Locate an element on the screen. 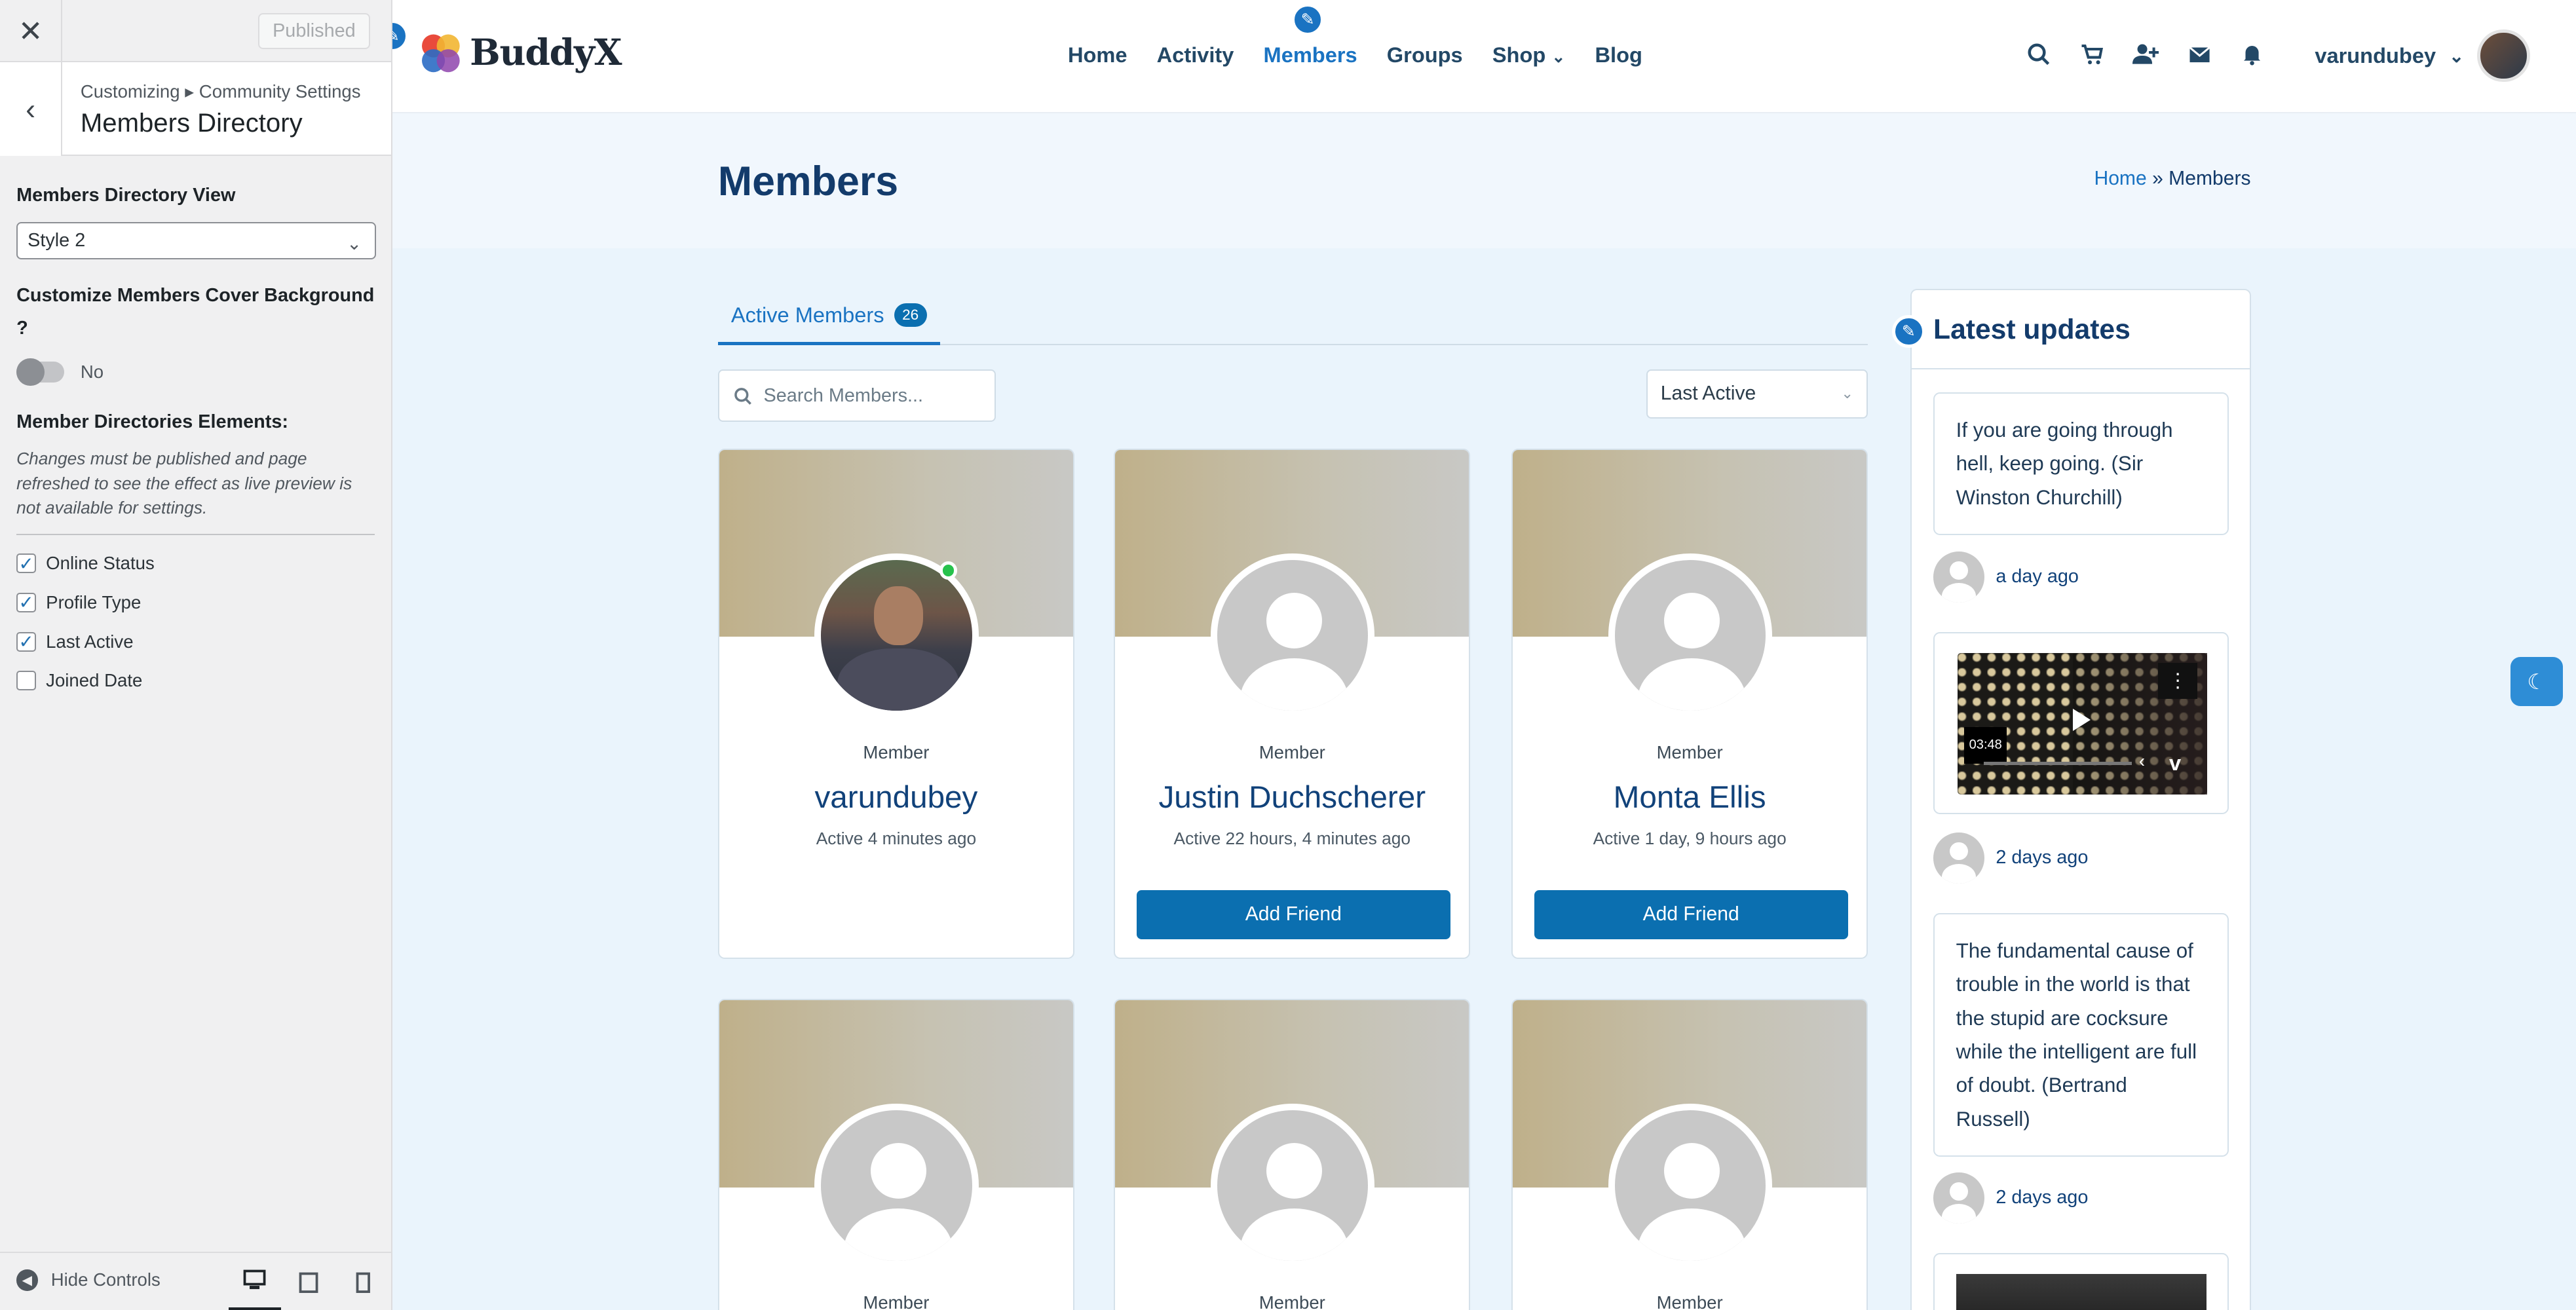 This screenshot has width=2576, height=1310. page-title-band: Members Home » Members is located at coordinates (1484, 181).